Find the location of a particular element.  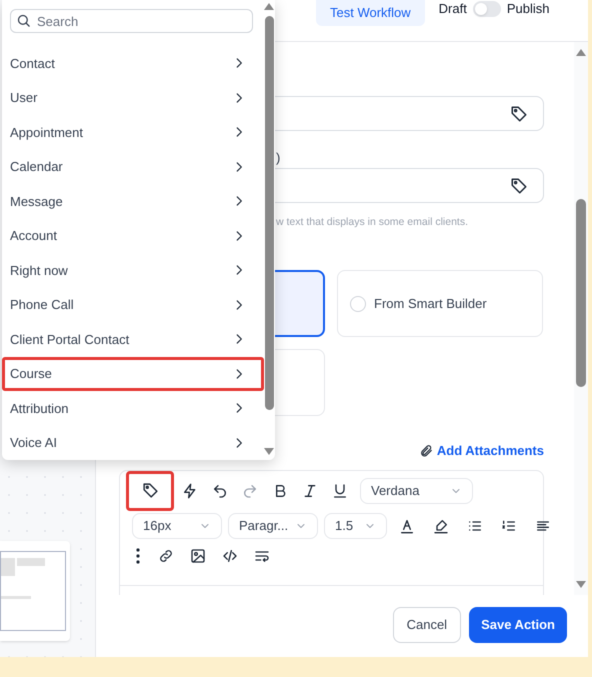

numbered-list-icon is located at coordinates (509, 526).